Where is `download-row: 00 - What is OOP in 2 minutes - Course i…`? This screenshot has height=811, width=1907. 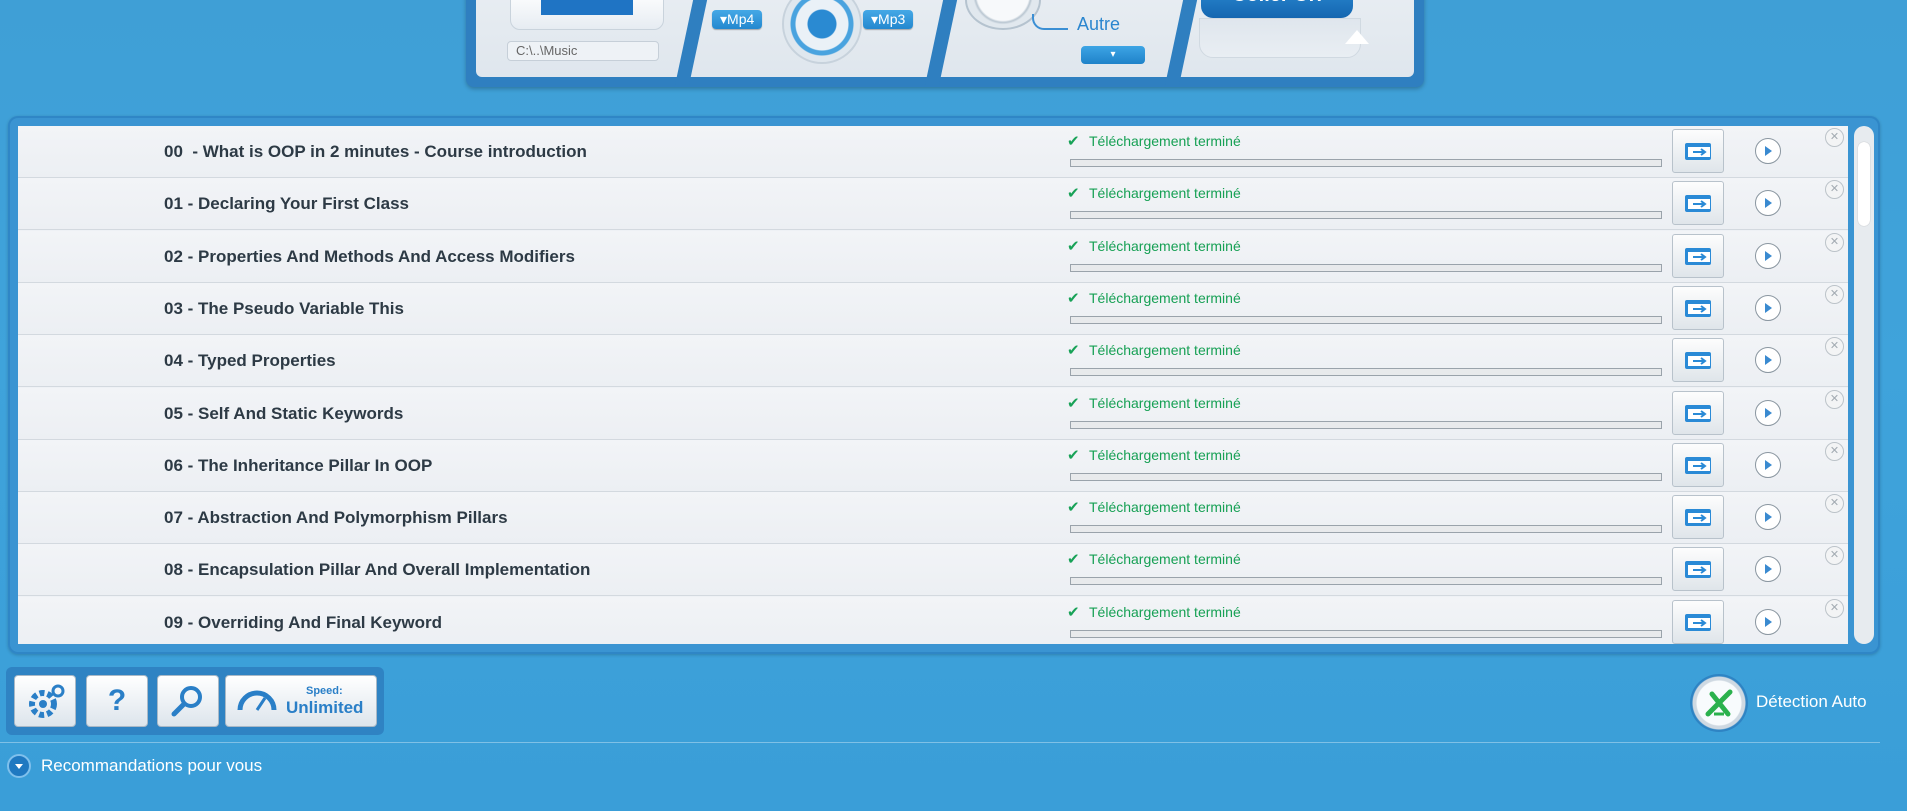
download-row: 00 - What is OOP in 2 minutes - Course i… is located at coordinates (933, 152).